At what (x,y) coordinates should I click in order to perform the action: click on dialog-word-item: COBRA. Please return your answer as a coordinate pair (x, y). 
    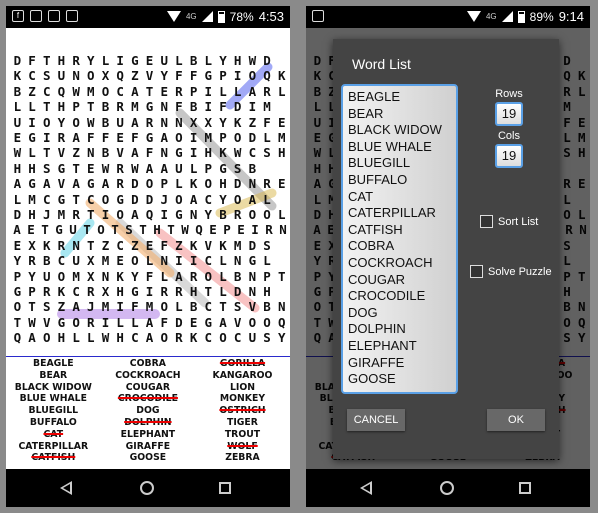
    Looking at the image, I should click on (402, 246).